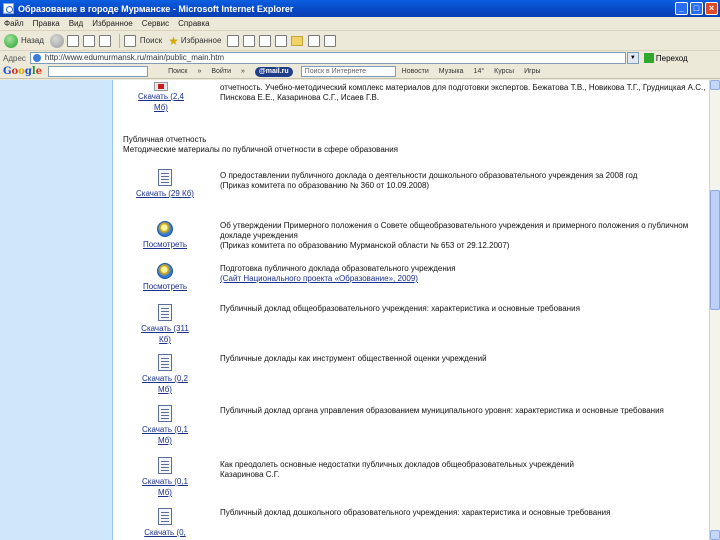  What do you see at coordinates (104, 40) in the screenshot?
I see `home-icon` at bounding box center [104, 40].